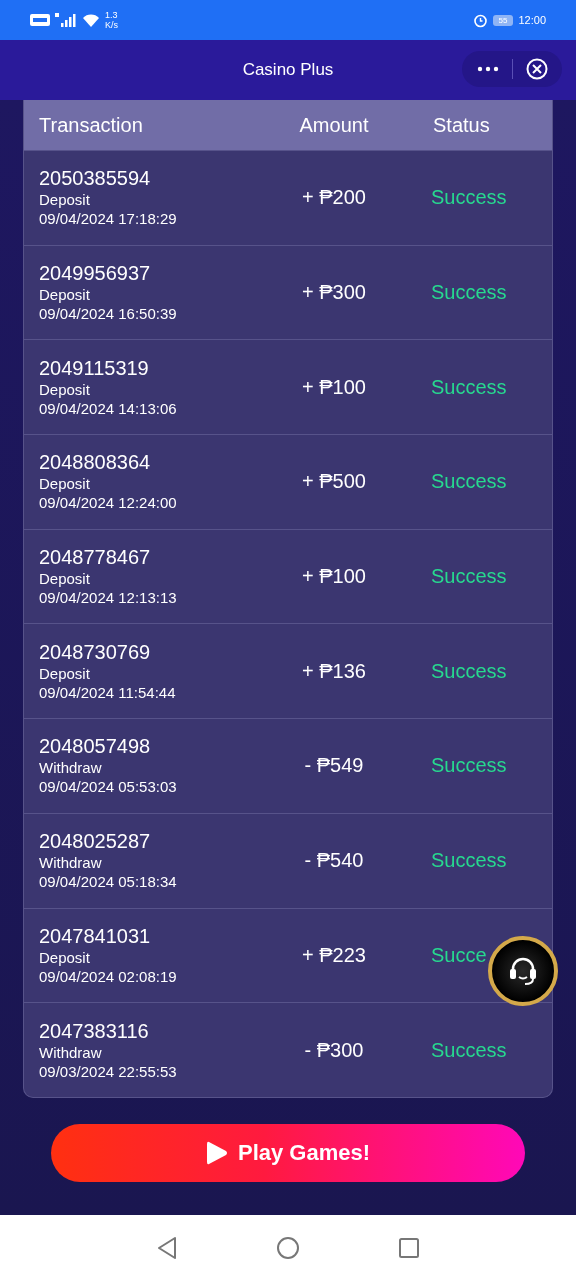 This screenshot has height=1280, width=576. What do you see at coordinates (288, 1152) in the screenshot?
I see `play-games-button: Play Games!` at bounding box center [288, 1152].